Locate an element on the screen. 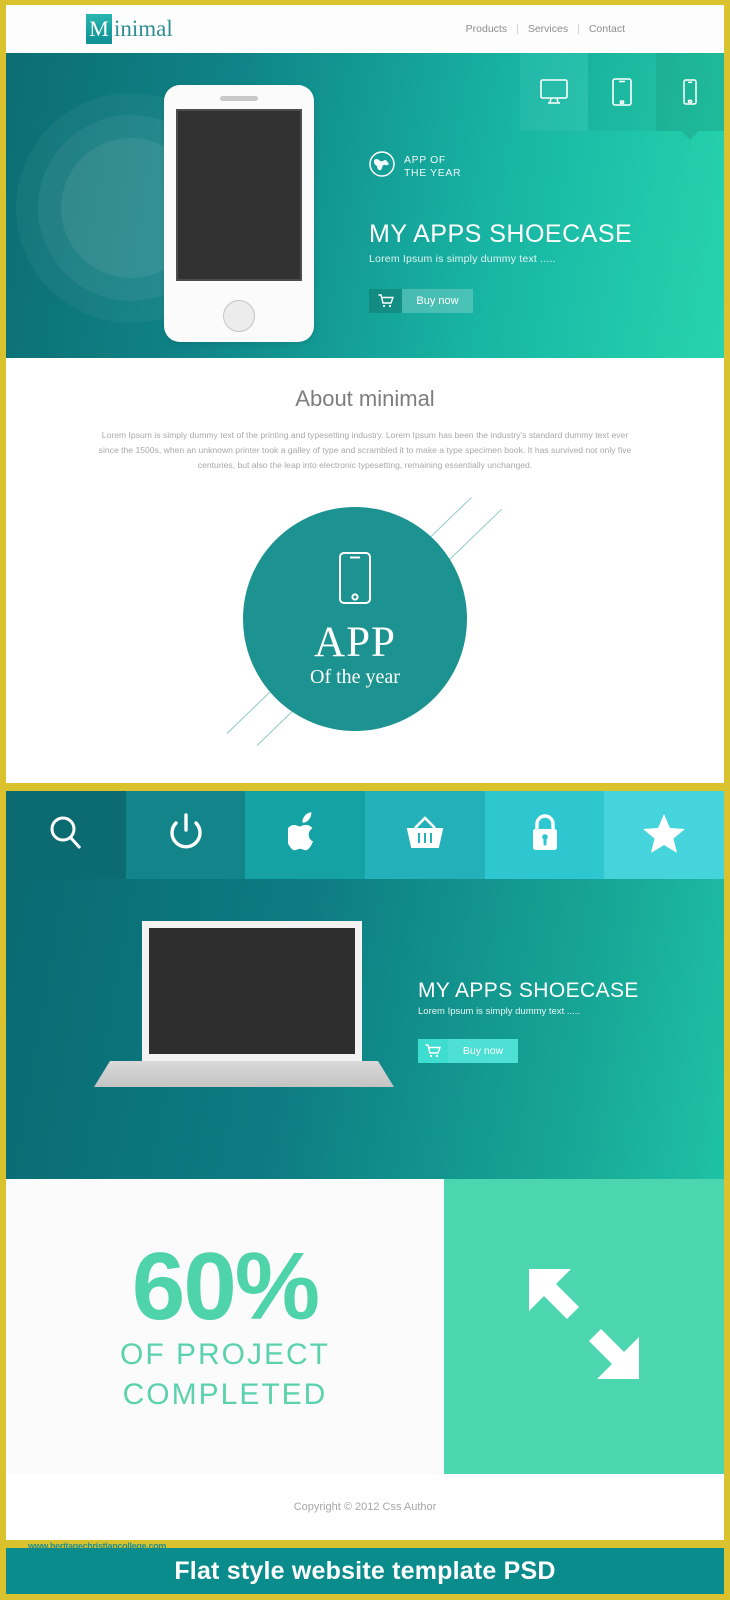 The width and height of the screenshot is (730, 1600). logo: M inimal is located at coordinates (129, 29).